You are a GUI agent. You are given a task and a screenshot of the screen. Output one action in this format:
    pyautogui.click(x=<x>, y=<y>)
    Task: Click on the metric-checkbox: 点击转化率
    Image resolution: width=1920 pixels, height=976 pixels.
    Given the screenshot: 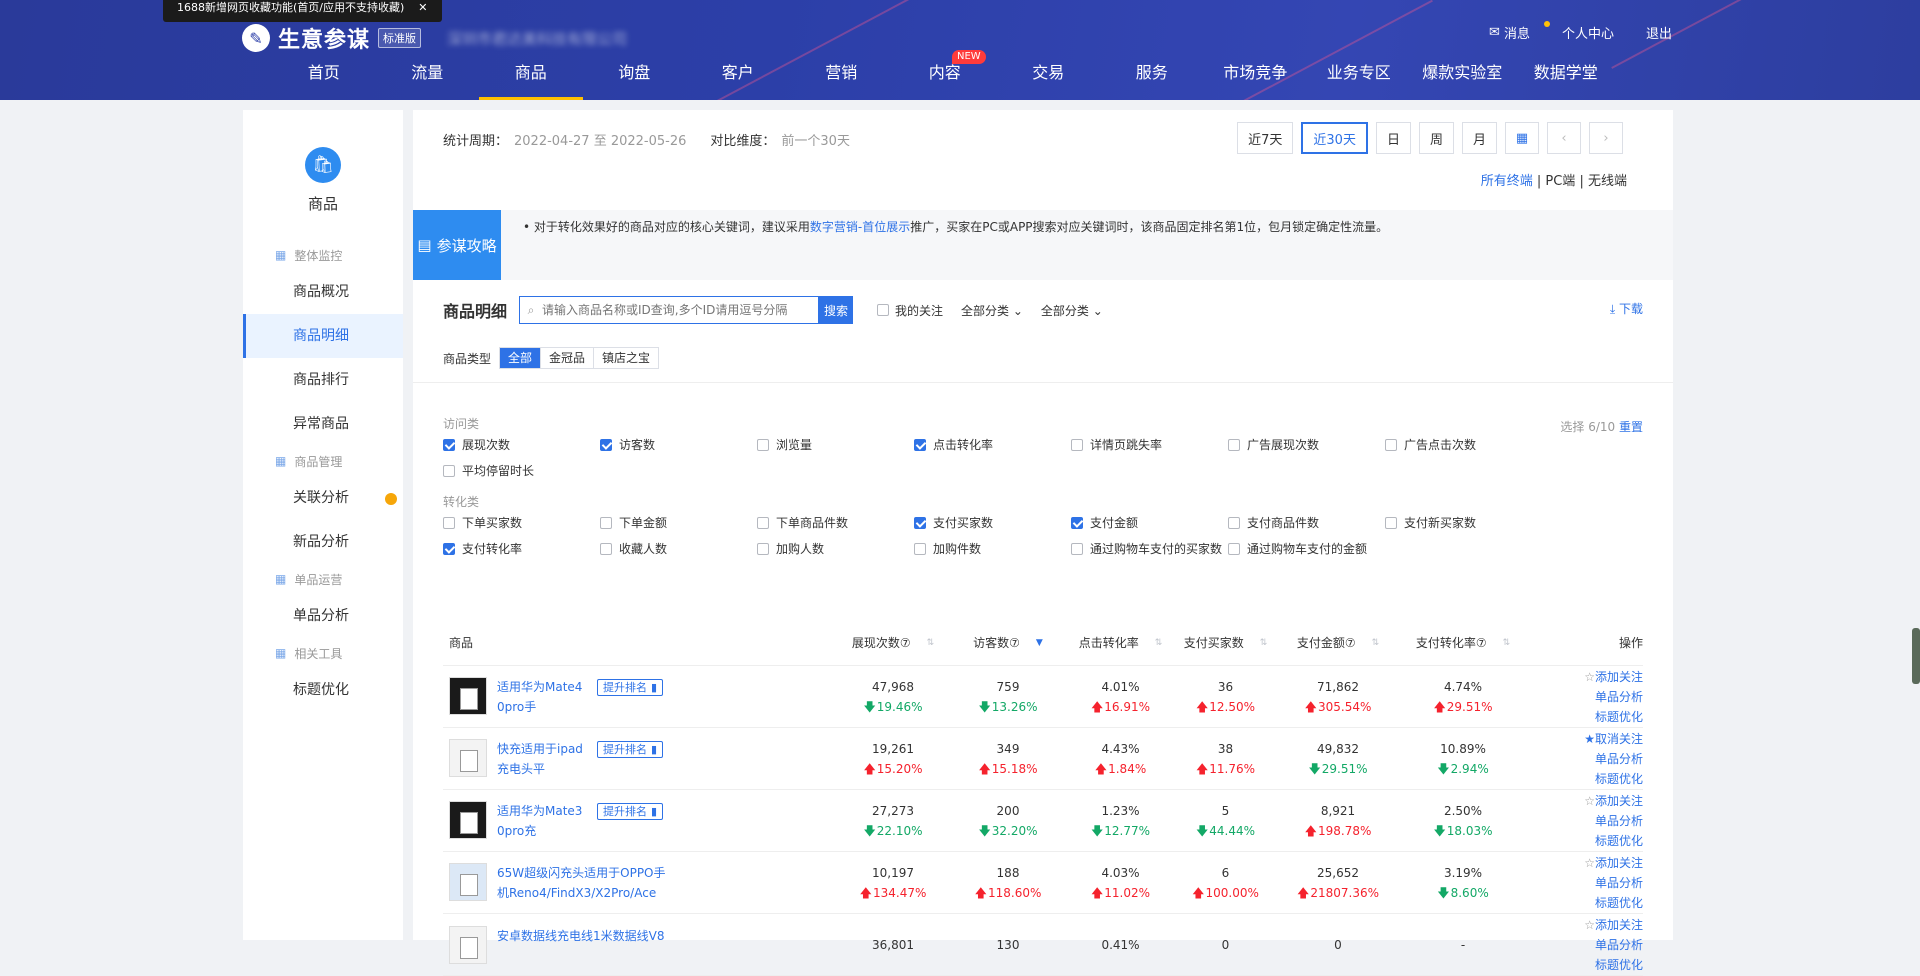 What is the action you would take?
    pyautogui.click(x=992, y=444)
    